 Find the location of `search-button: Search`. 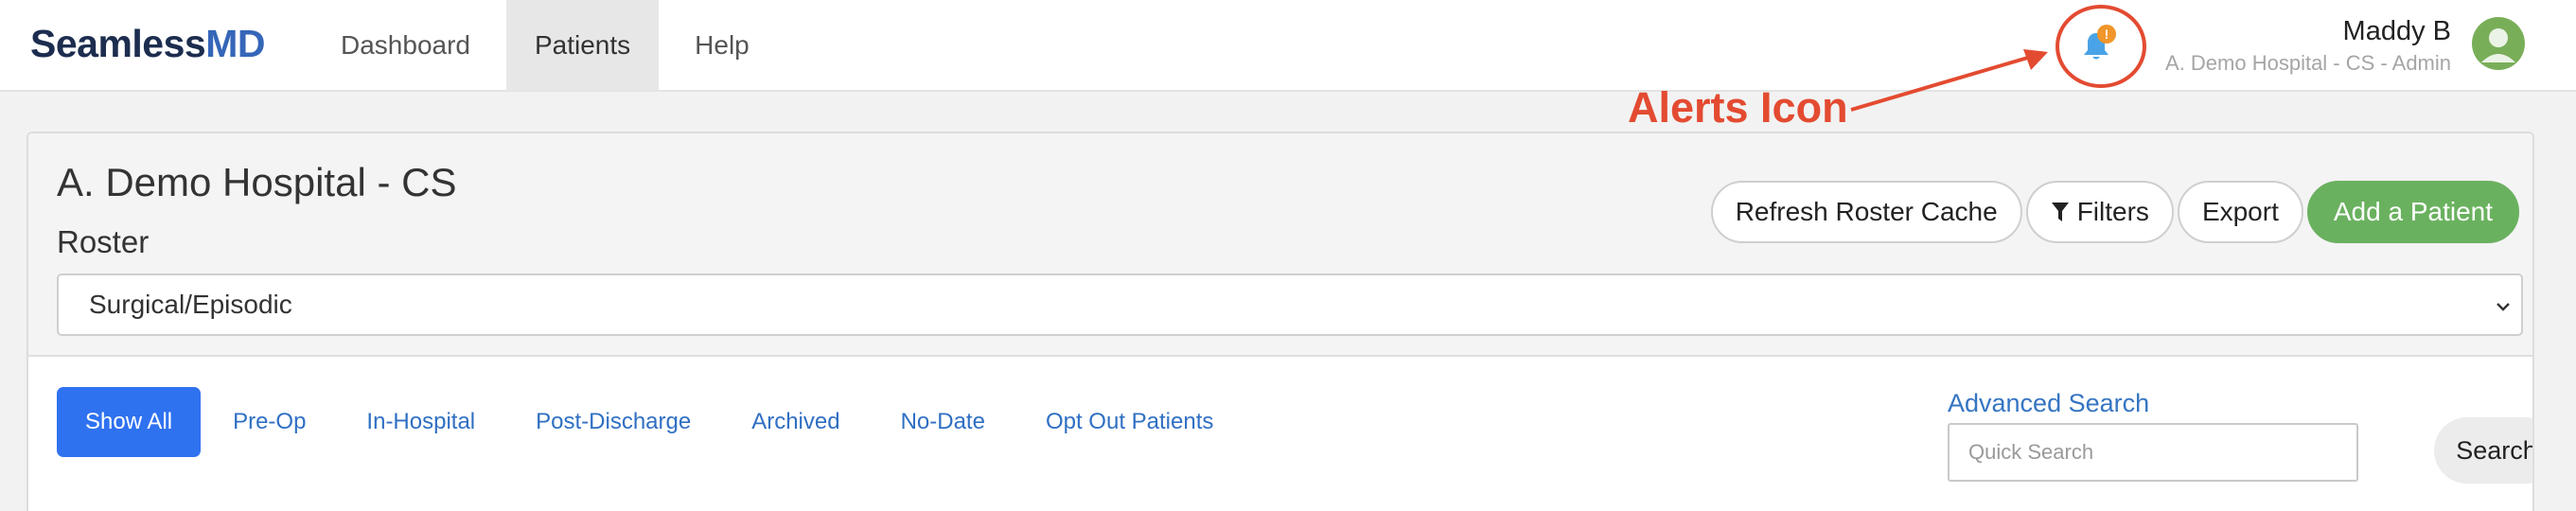

search-button: Search is located at coordinates (2483, 450).